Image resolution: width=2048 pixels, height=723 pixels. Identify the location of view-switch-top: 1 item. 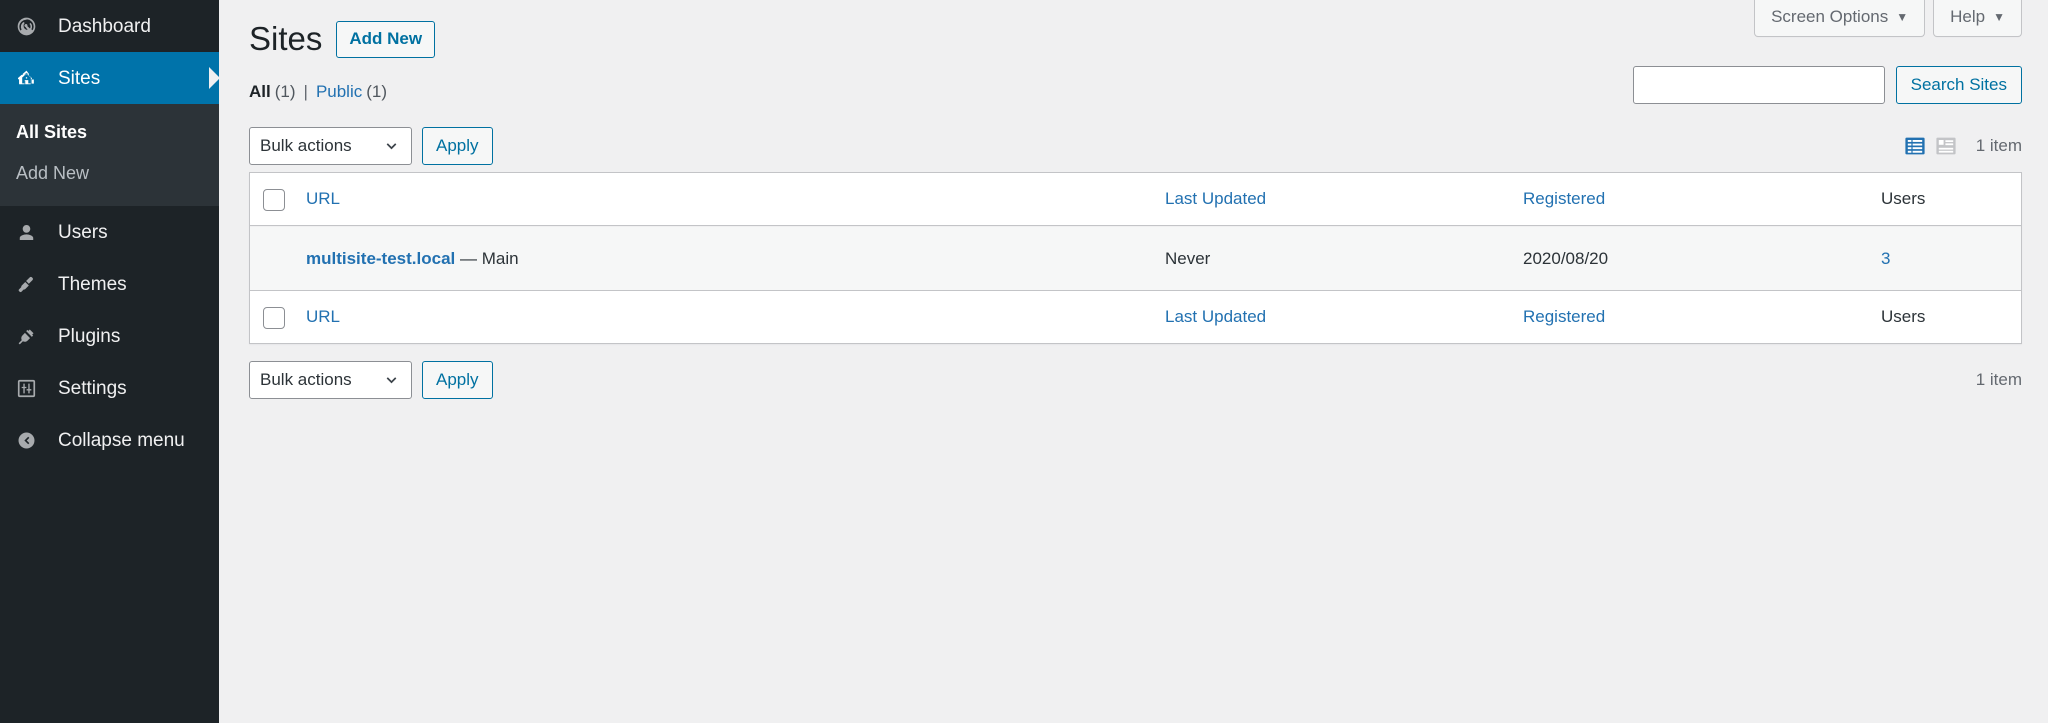
(1962, 146).